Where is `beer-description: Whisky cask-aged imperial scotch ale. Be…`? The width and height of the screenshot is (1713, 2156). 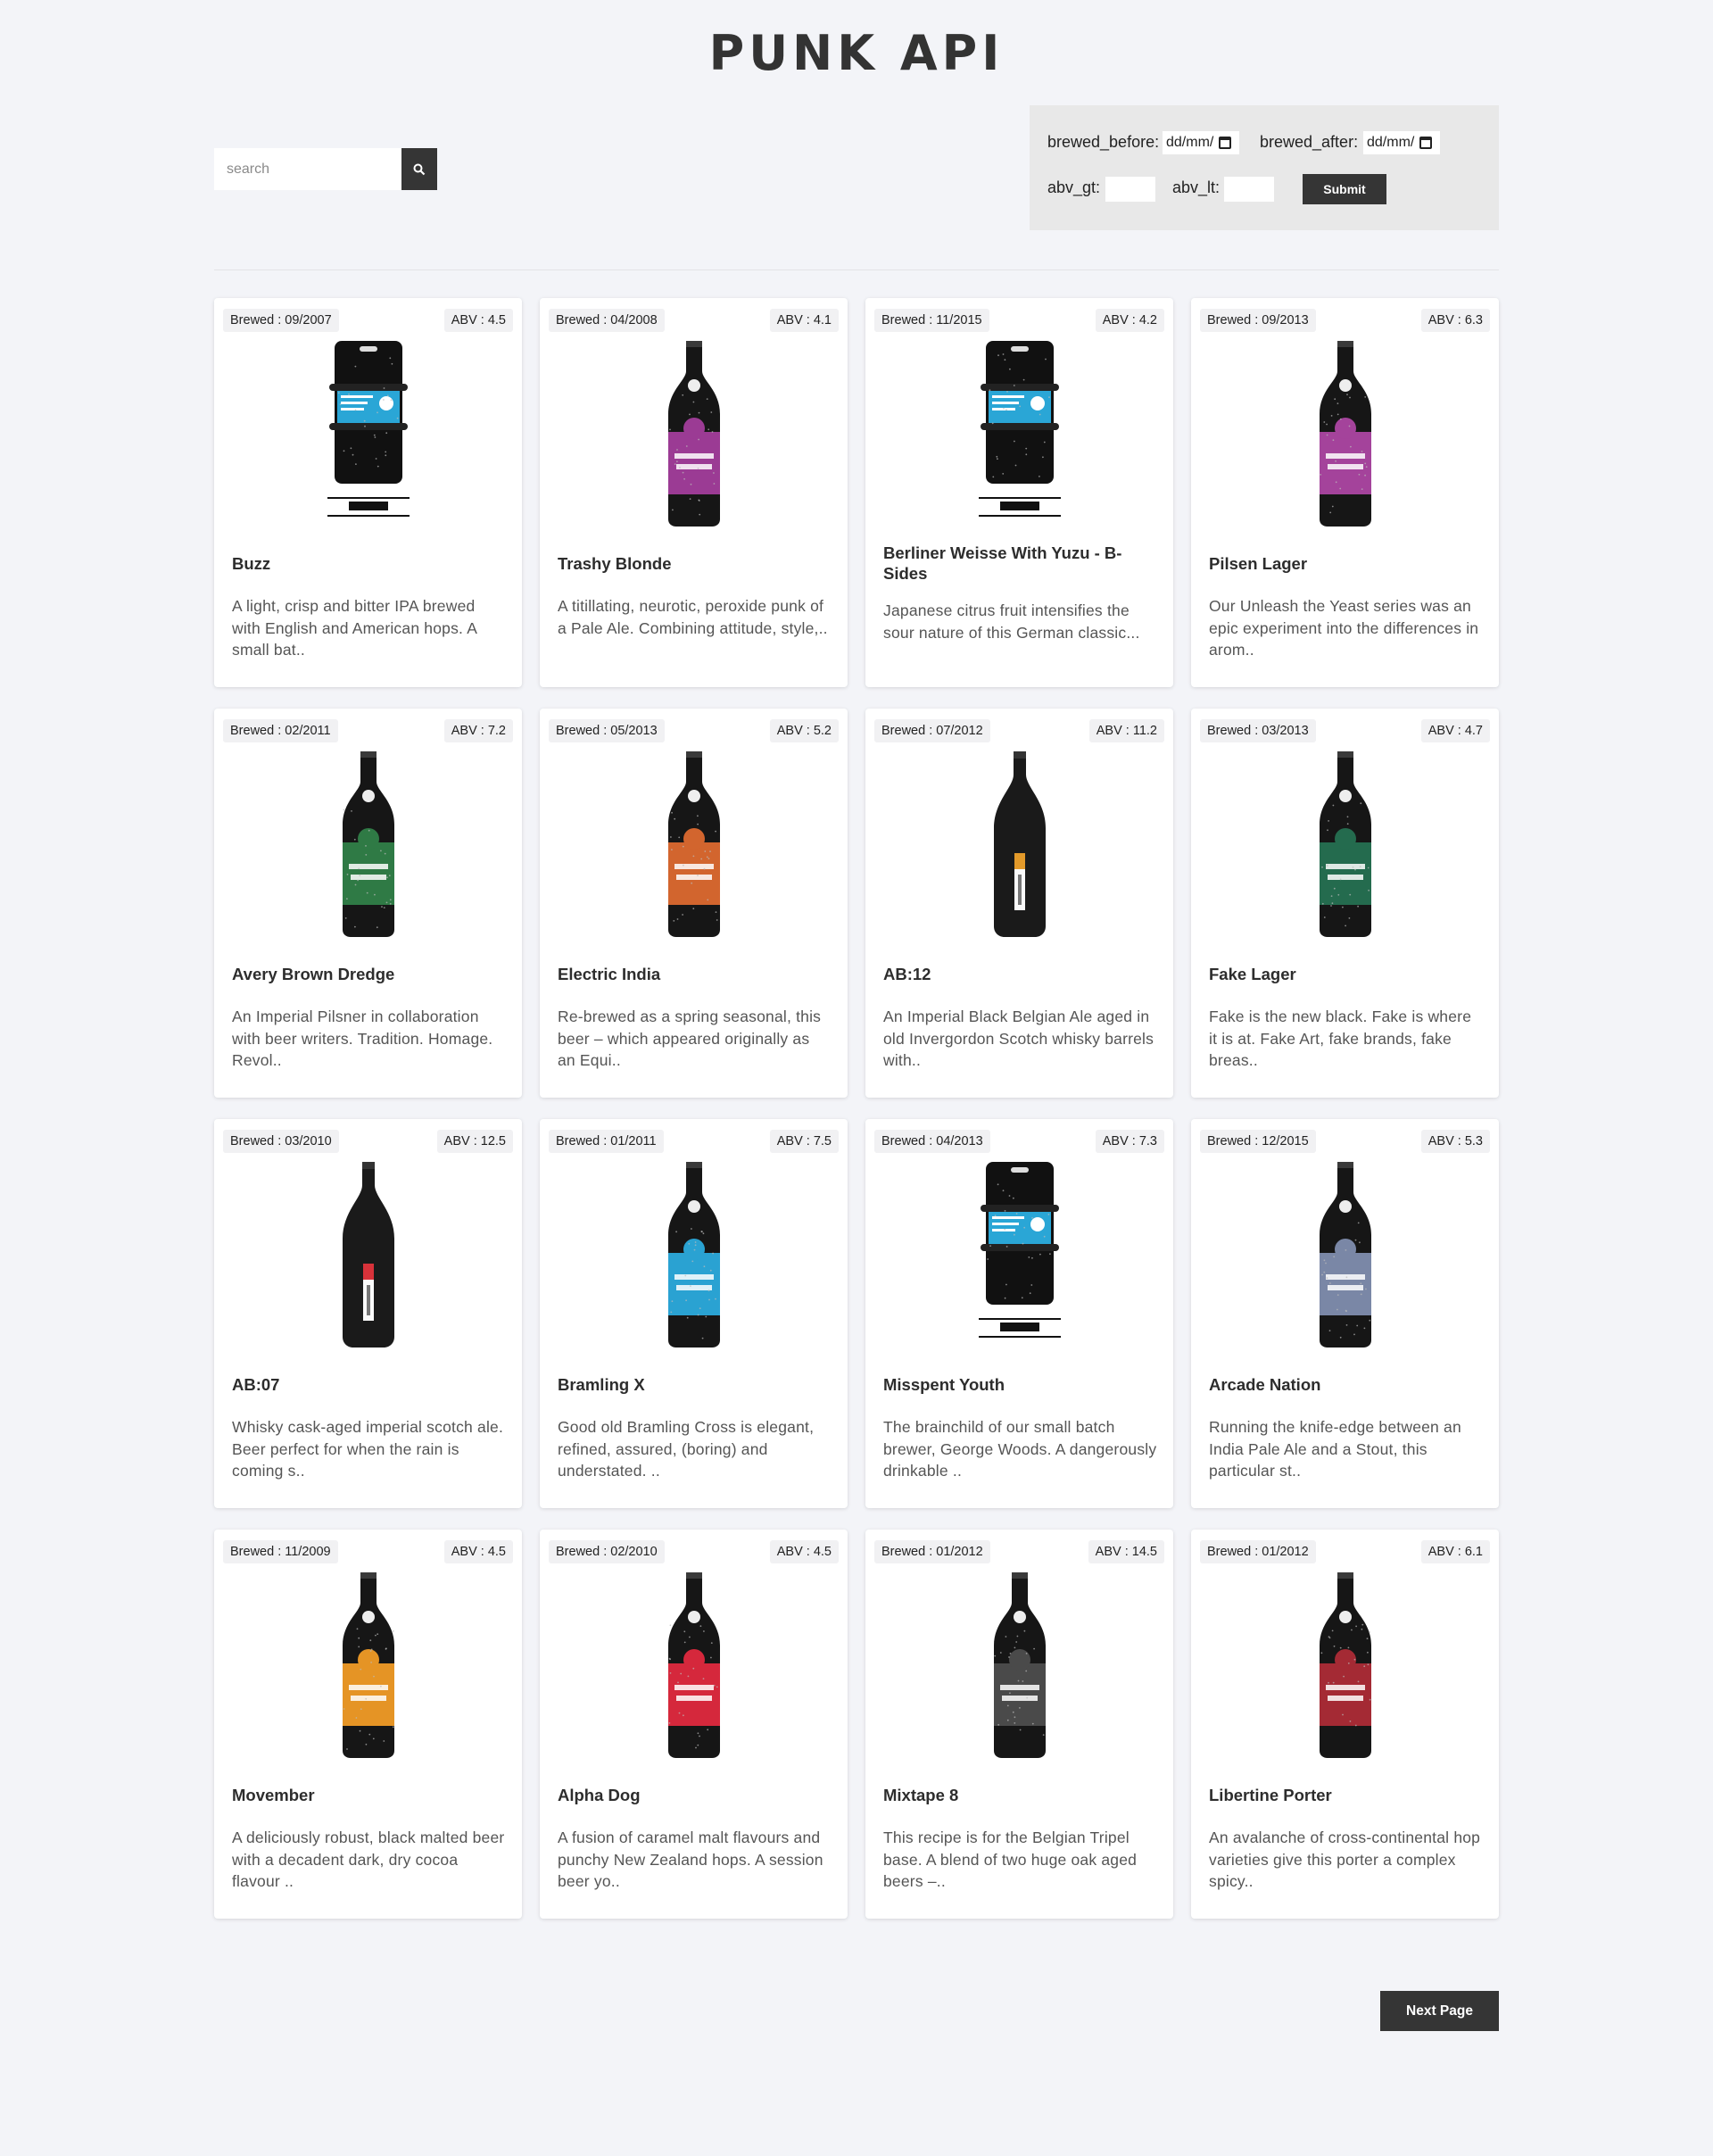 beer-description: Whisky cask-aged imperial scotch ale. Be… is located at coordinates (368, 1449).